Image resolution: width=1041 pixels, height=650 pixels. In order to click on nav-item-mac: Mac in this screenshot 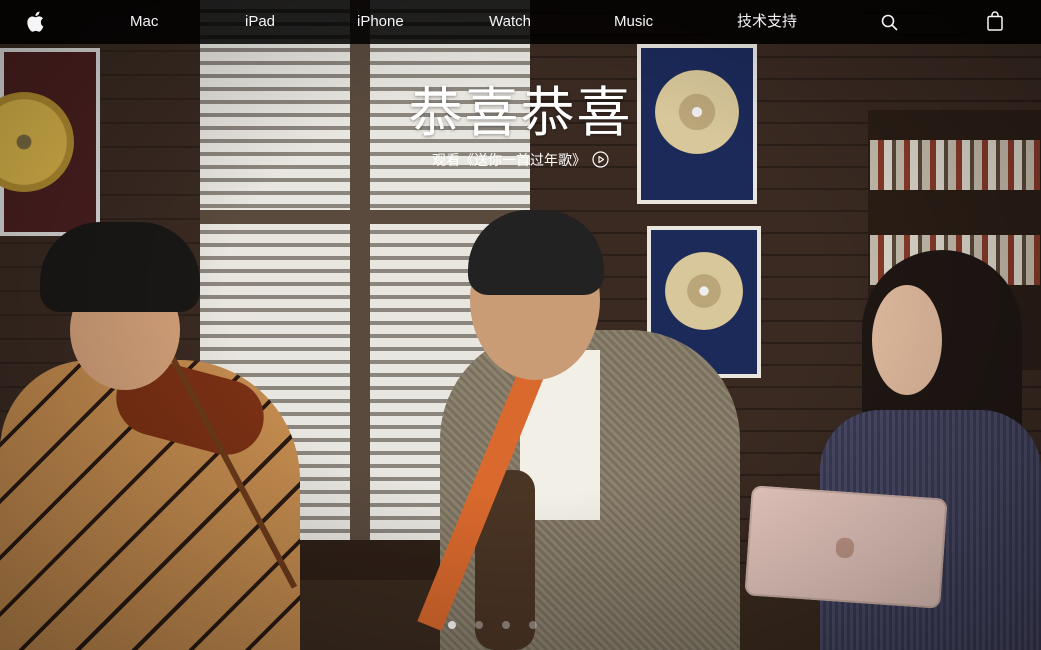, I will do `click(144, 22)`.